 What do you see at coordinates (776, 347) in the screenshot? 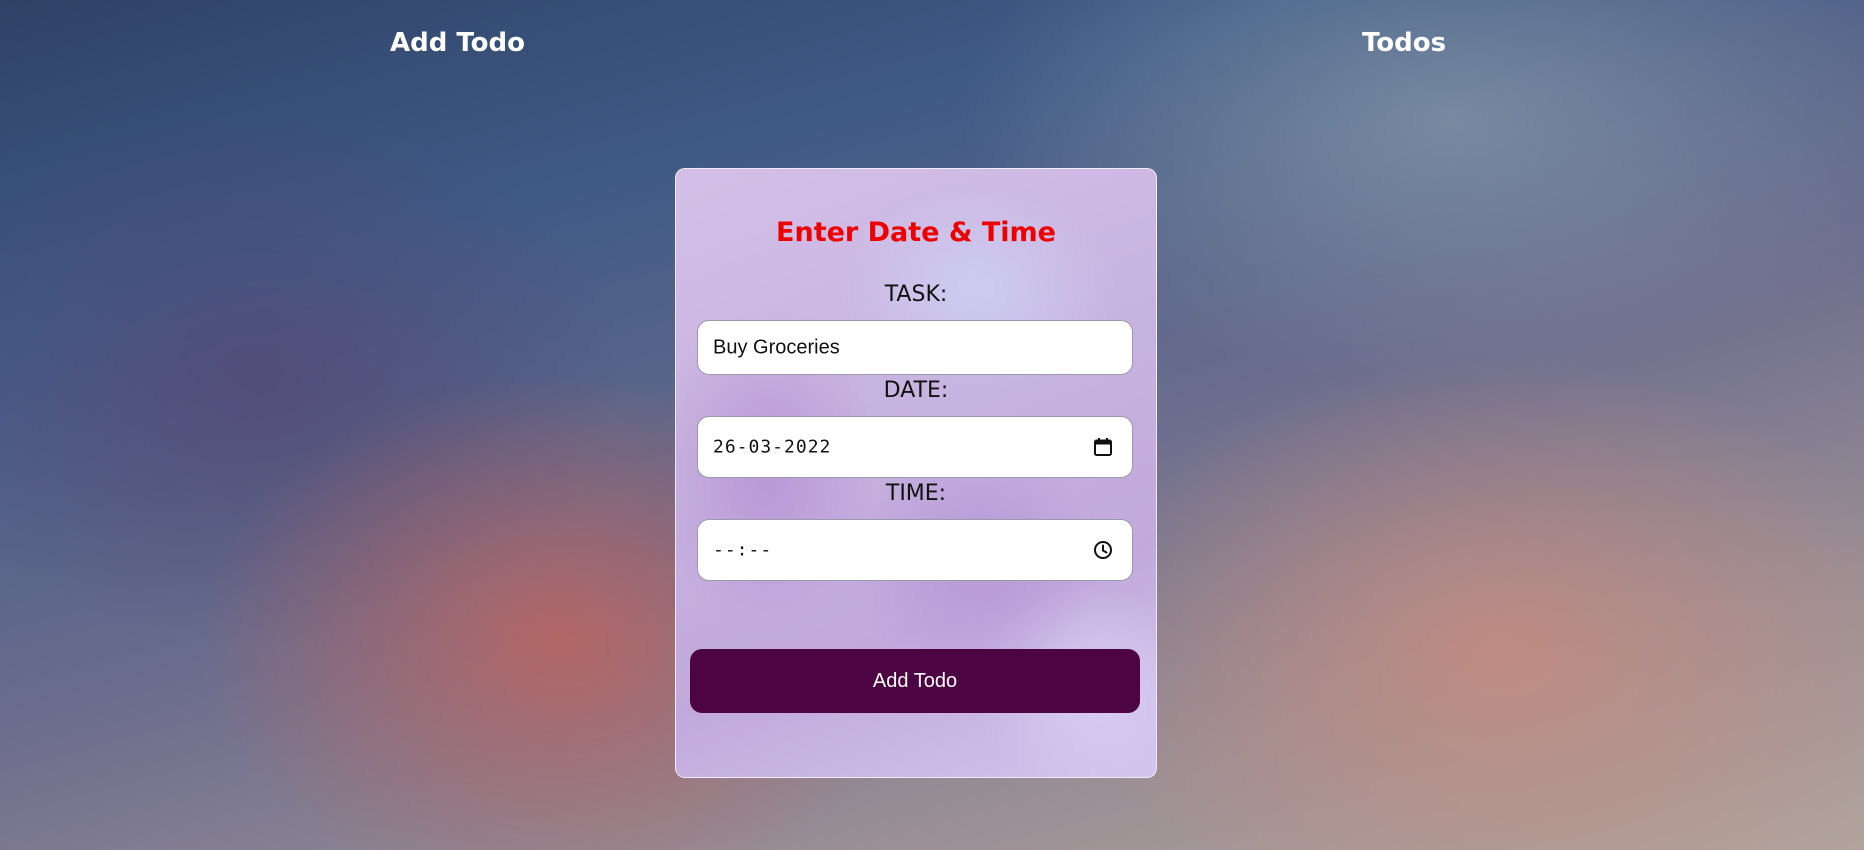
I see `task-input-value: Buy Groceries` at bounding box center [776, 347].